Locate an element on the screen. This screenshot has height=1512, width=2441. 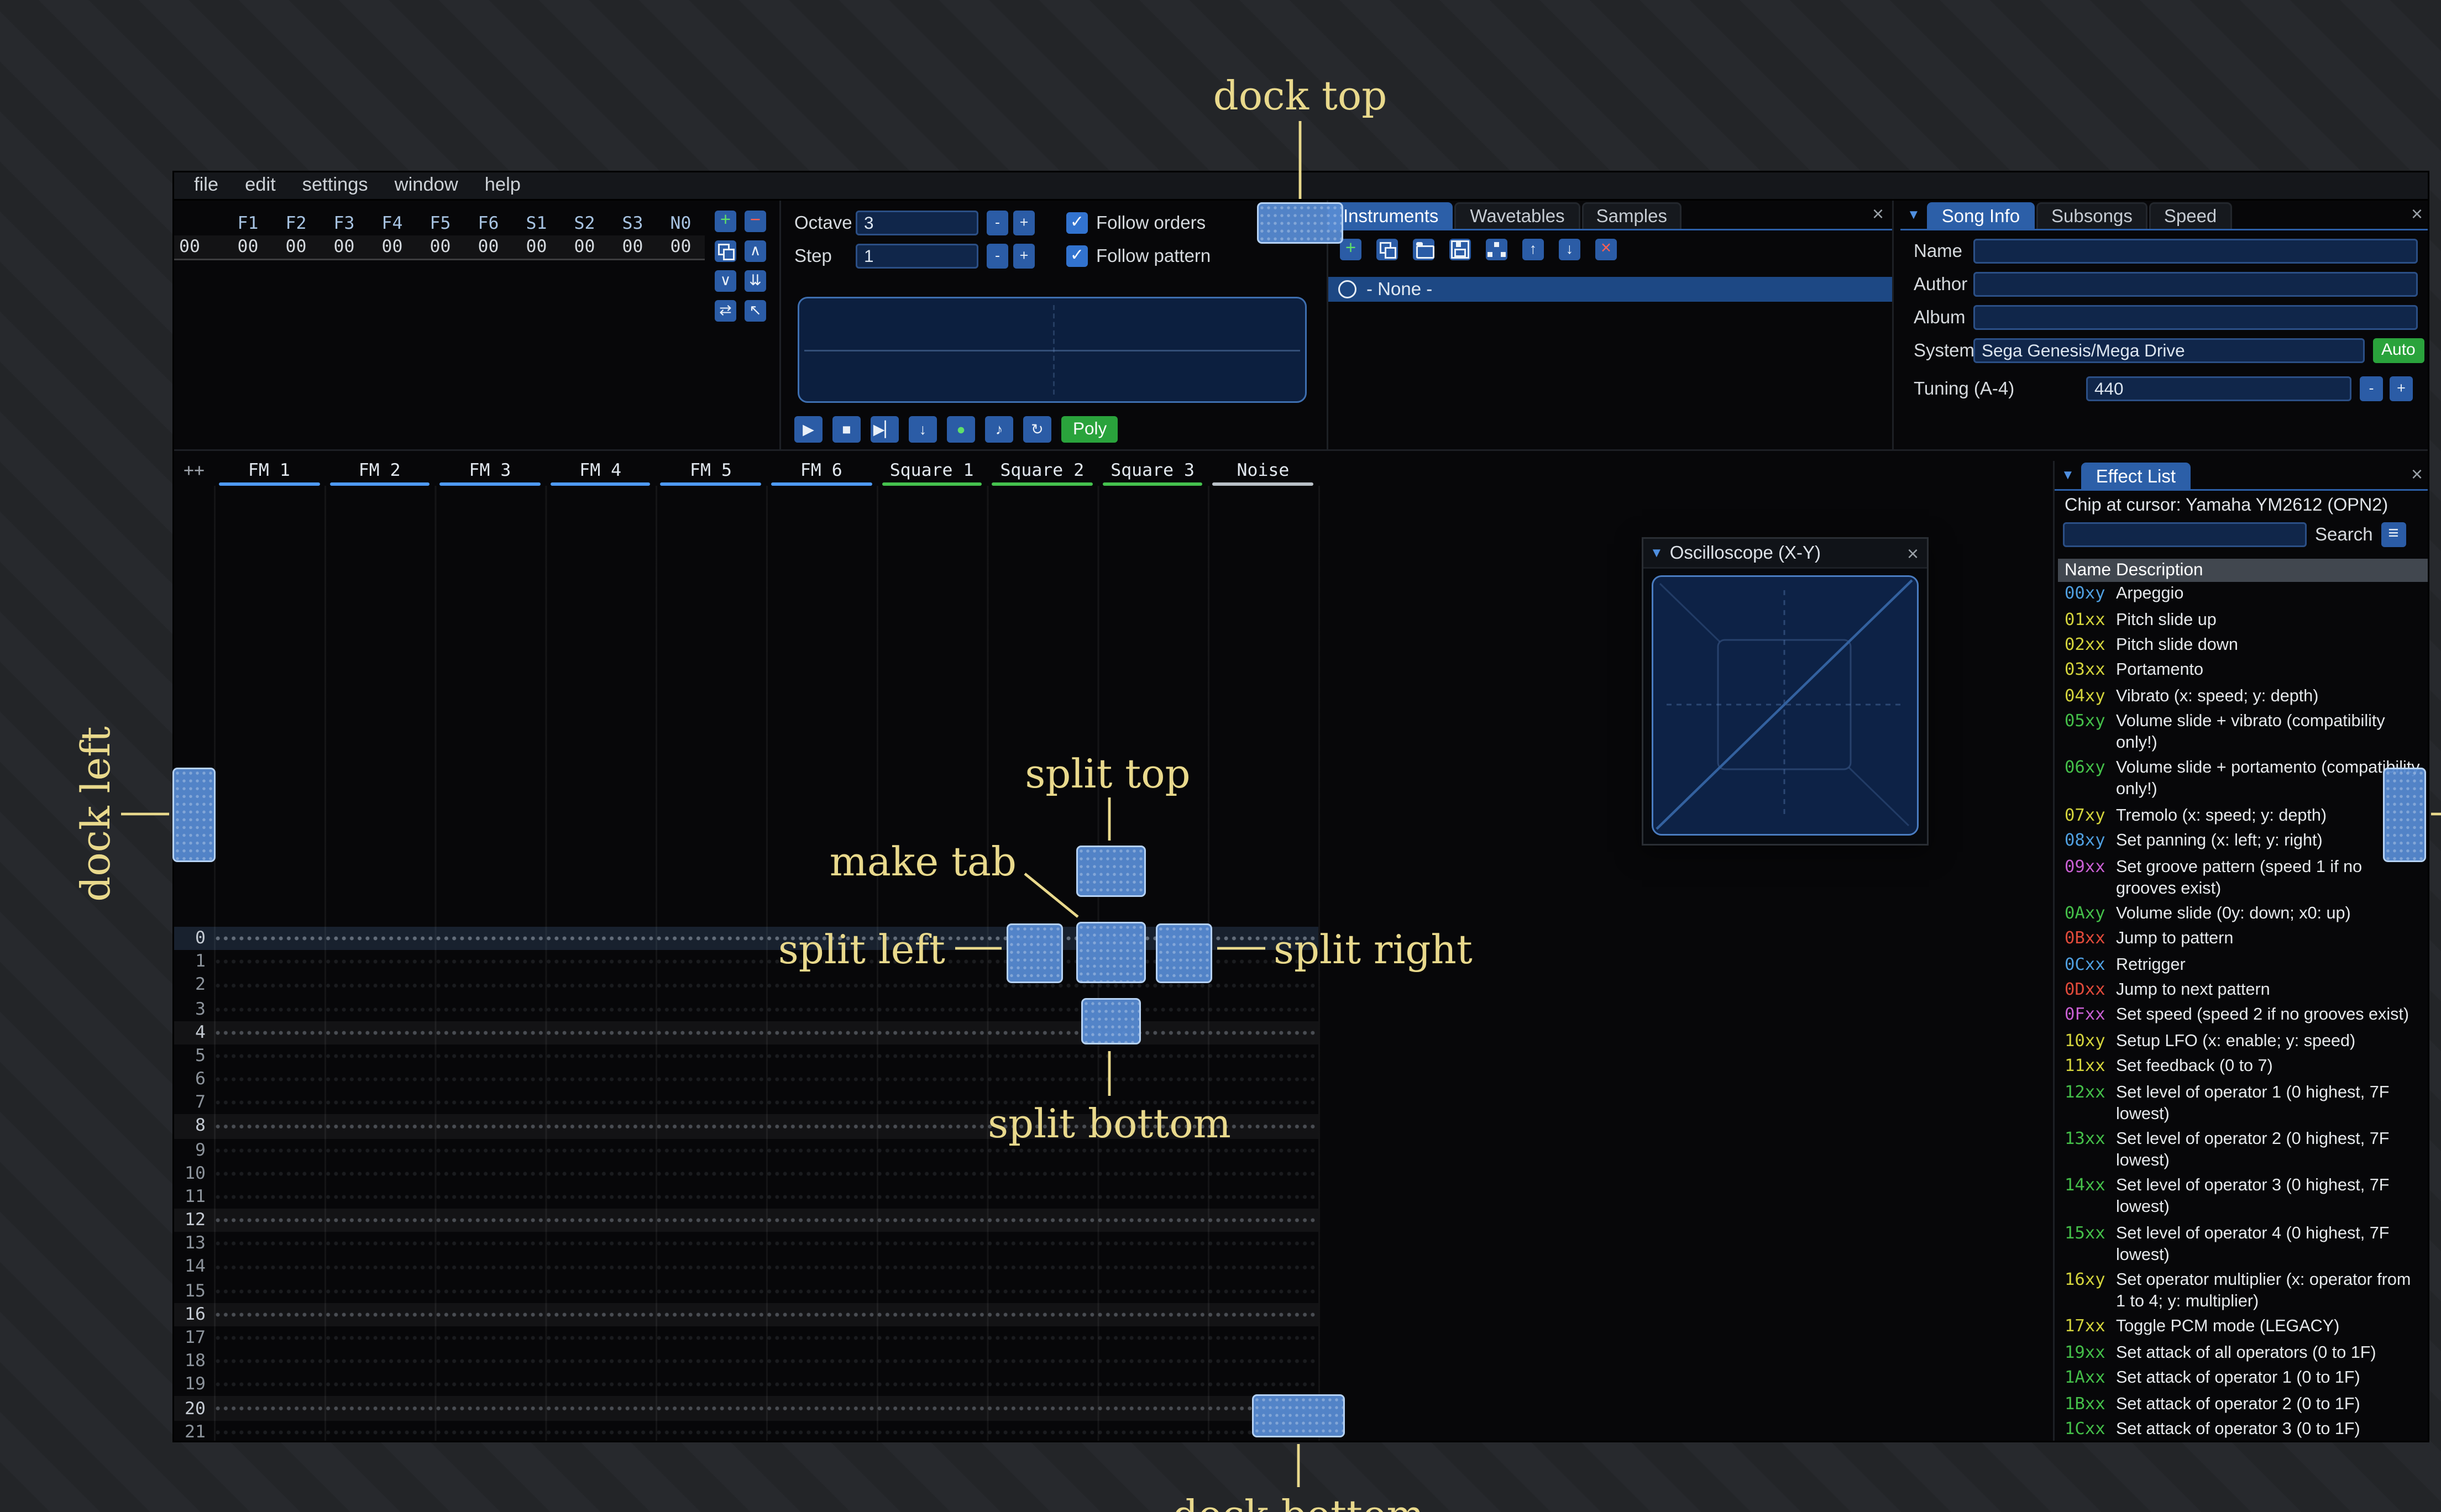
tab-subsongs: Subsongs is located at coordinates (2091, 216).